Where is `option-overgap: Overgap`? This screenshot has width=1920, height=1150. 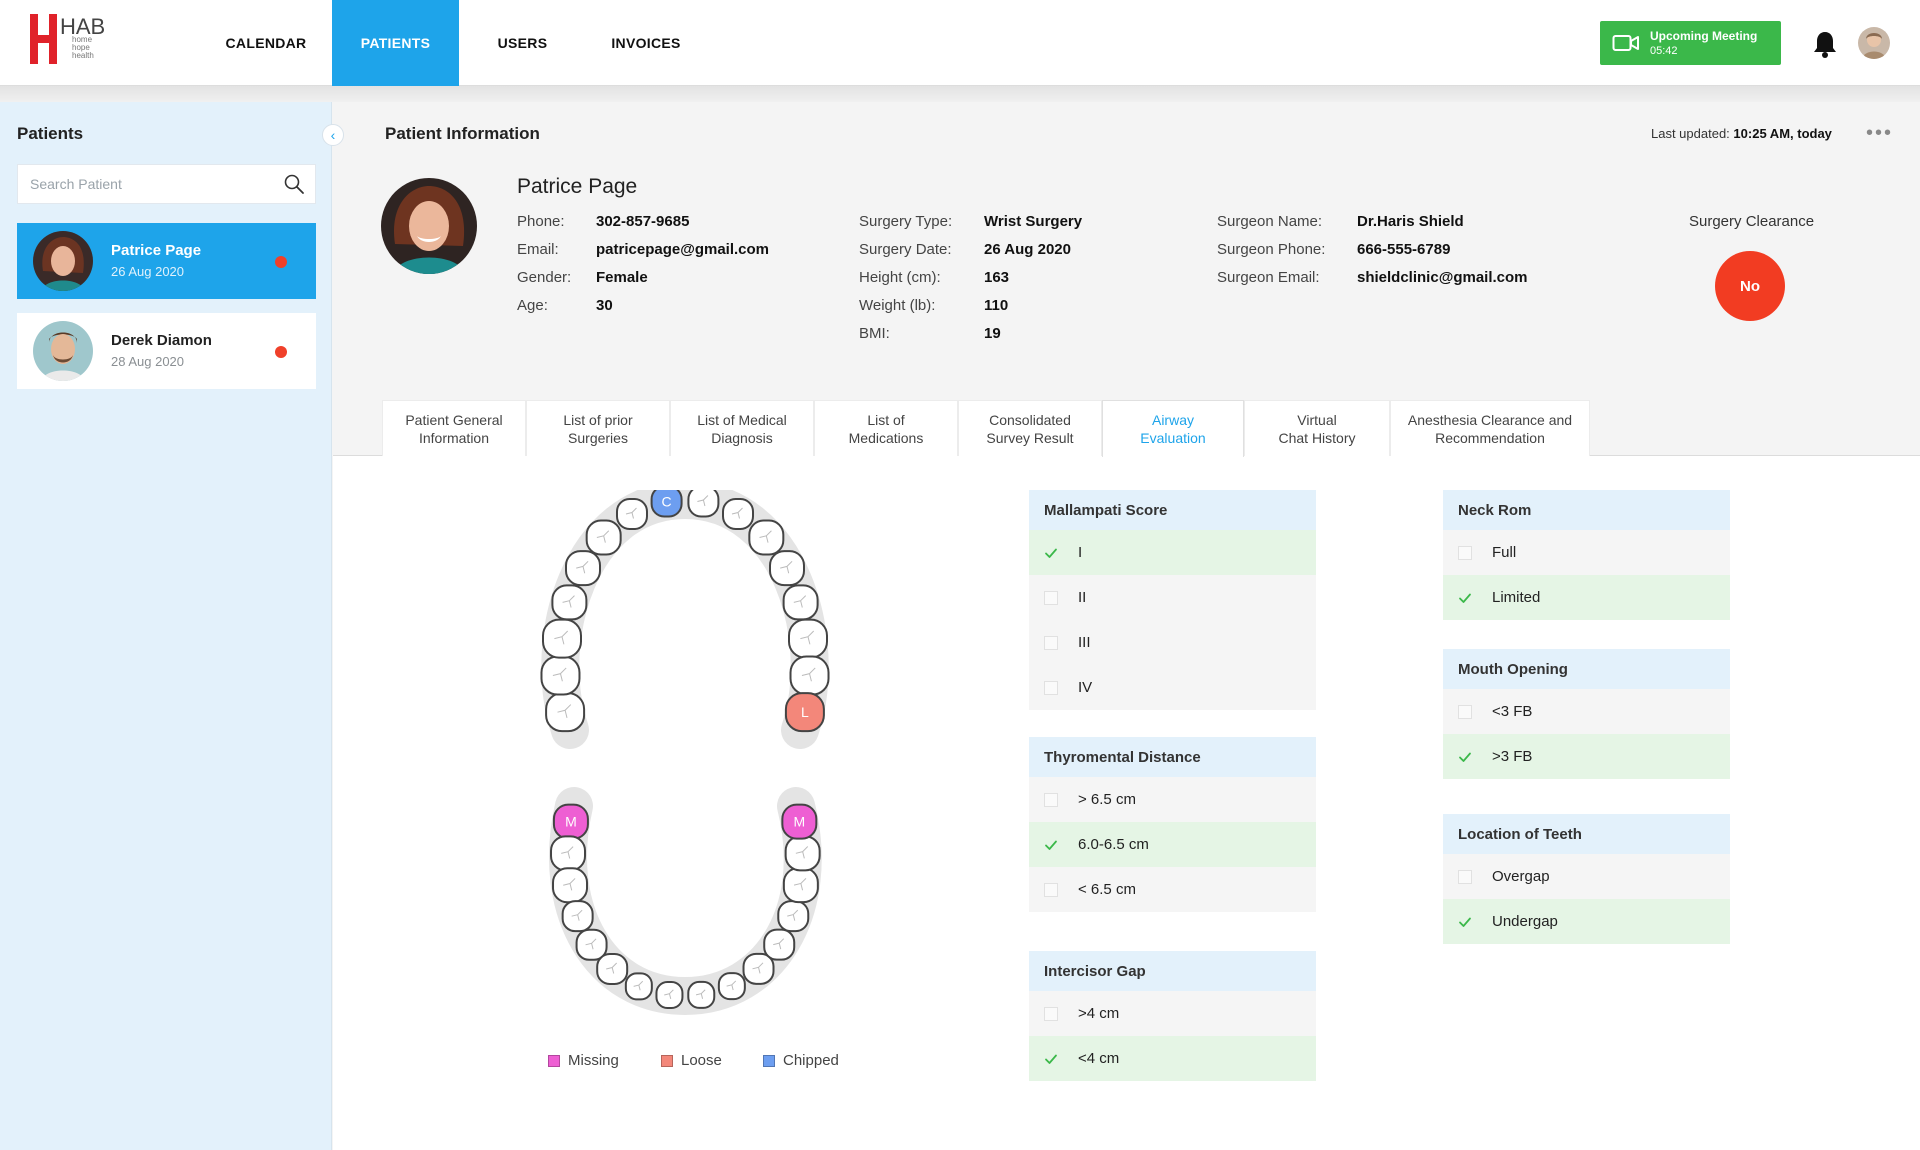
option-overgap: Overgap is located at coordinates (1586, 876).